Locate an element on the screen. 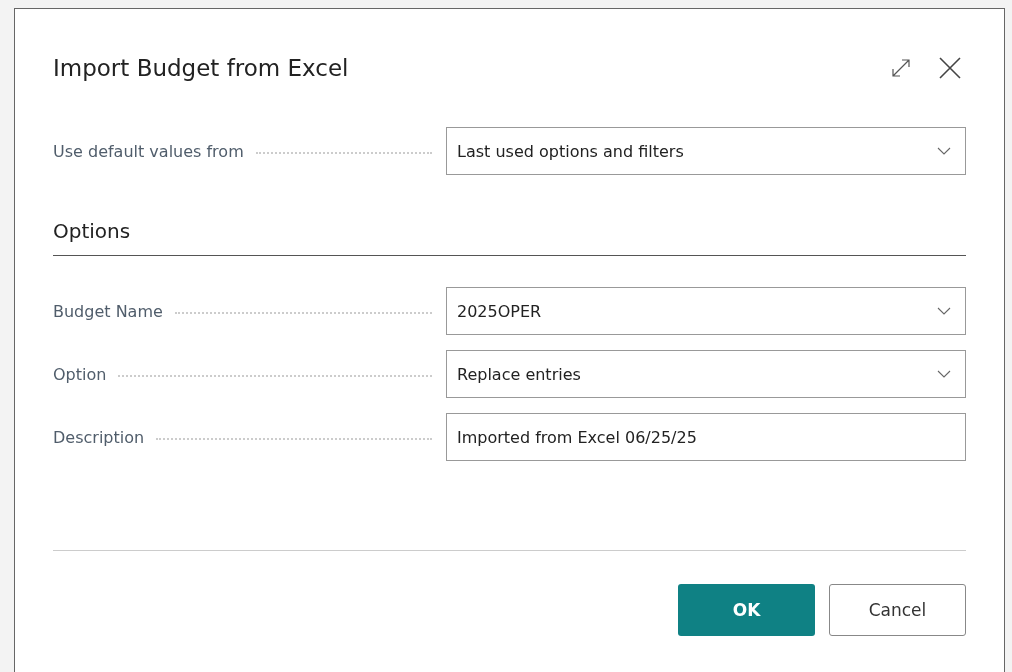 The height and width of the screenshot is (672, 1012). dialog-title: Import Budget from Excel is located at coordinates (201, 68).